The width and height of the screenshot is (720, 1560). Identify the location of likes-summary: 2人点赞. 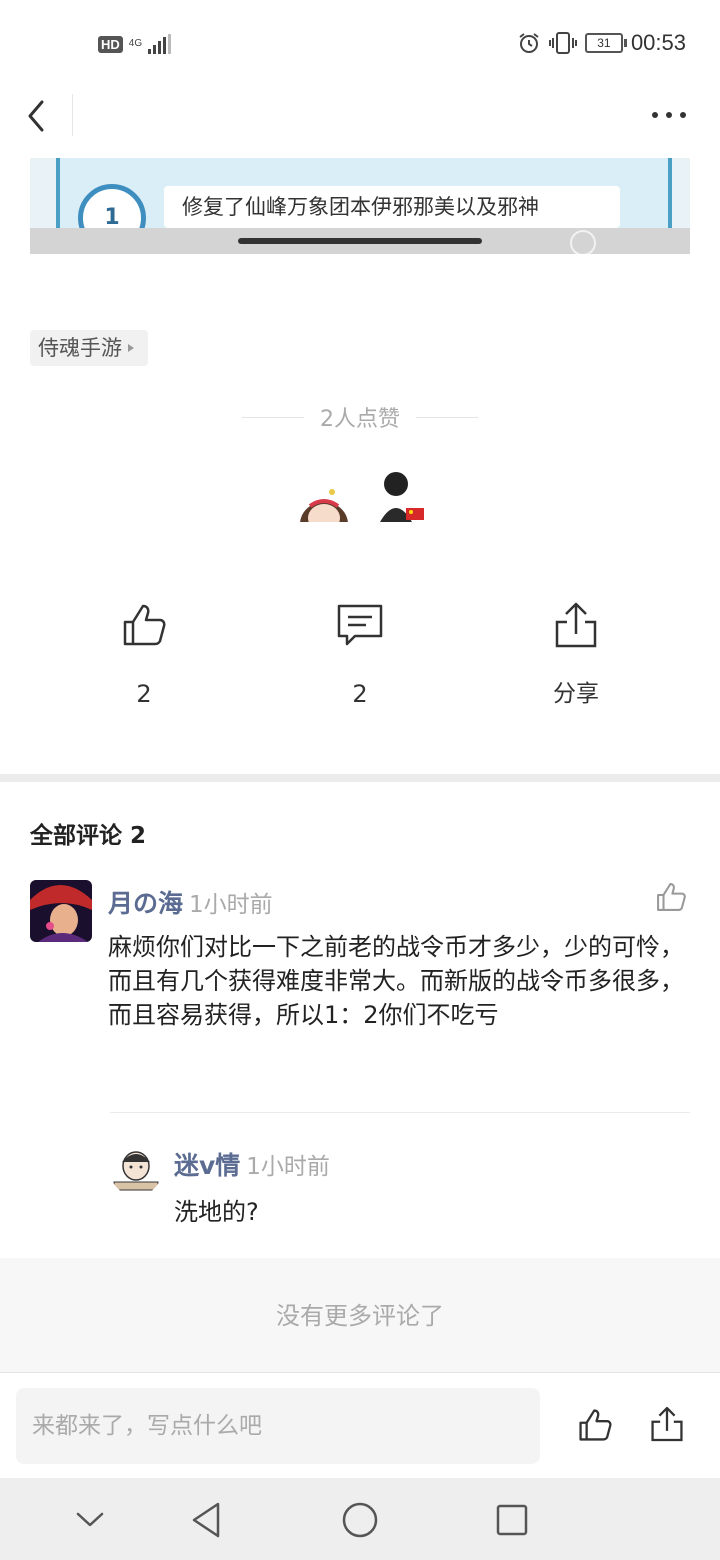
(360, 417).